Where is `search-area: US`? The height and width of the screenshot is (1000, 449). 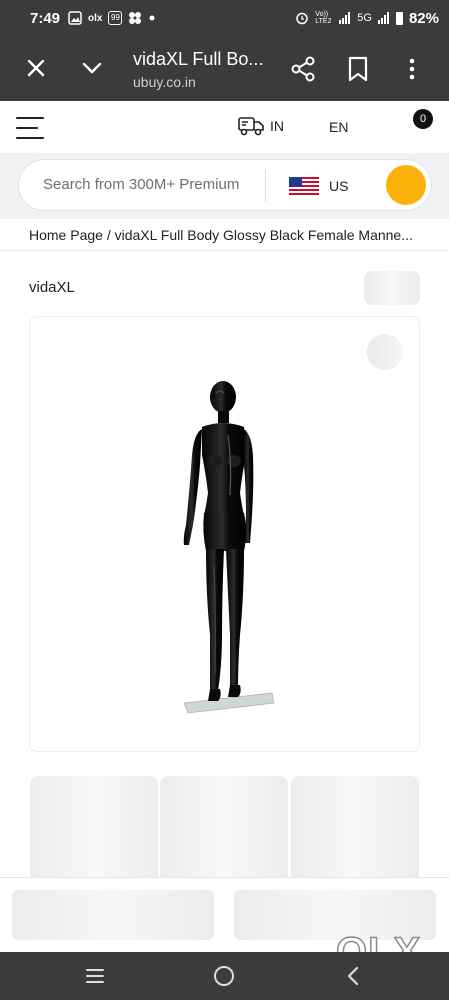 search-area: US is located at coordinates (224, 186).